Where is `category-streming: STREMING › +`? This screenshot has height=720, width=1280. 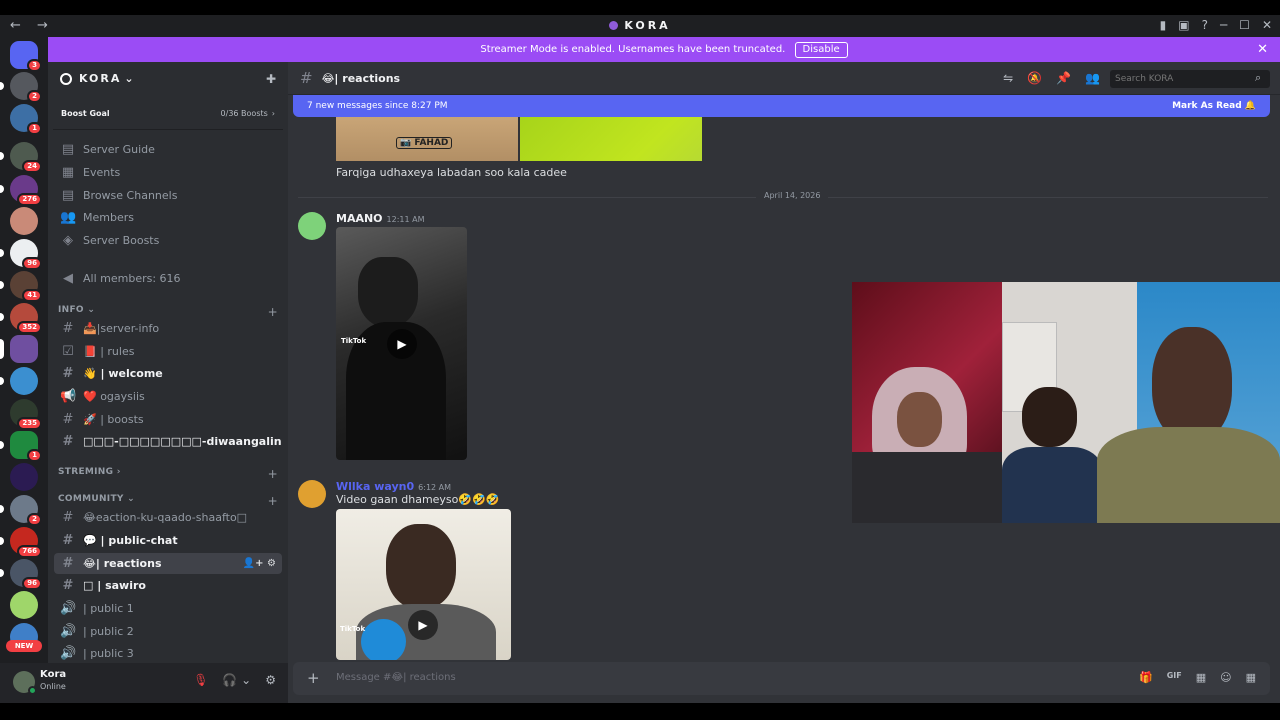
category-streming: STREMING › + is located at coordinates (168, 474).